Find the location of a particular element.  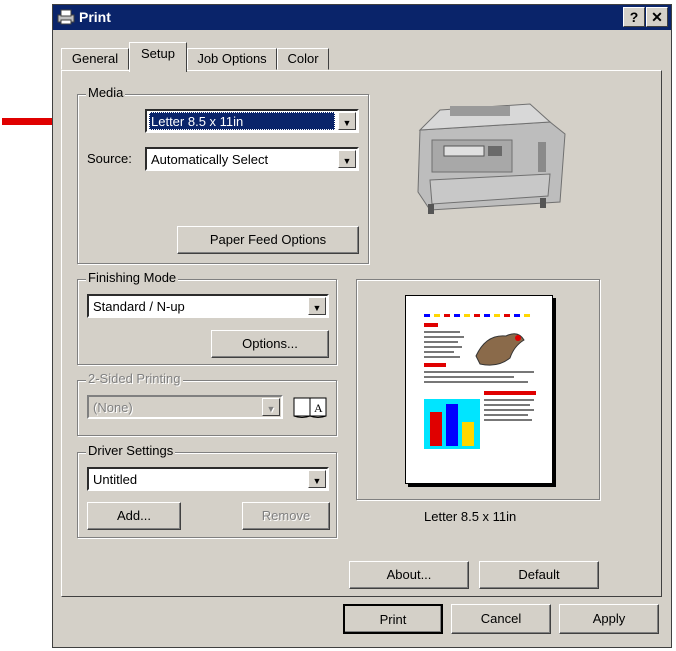

media-size-value: Letter 8.5 x 11in is located at coordinates (197, 121).